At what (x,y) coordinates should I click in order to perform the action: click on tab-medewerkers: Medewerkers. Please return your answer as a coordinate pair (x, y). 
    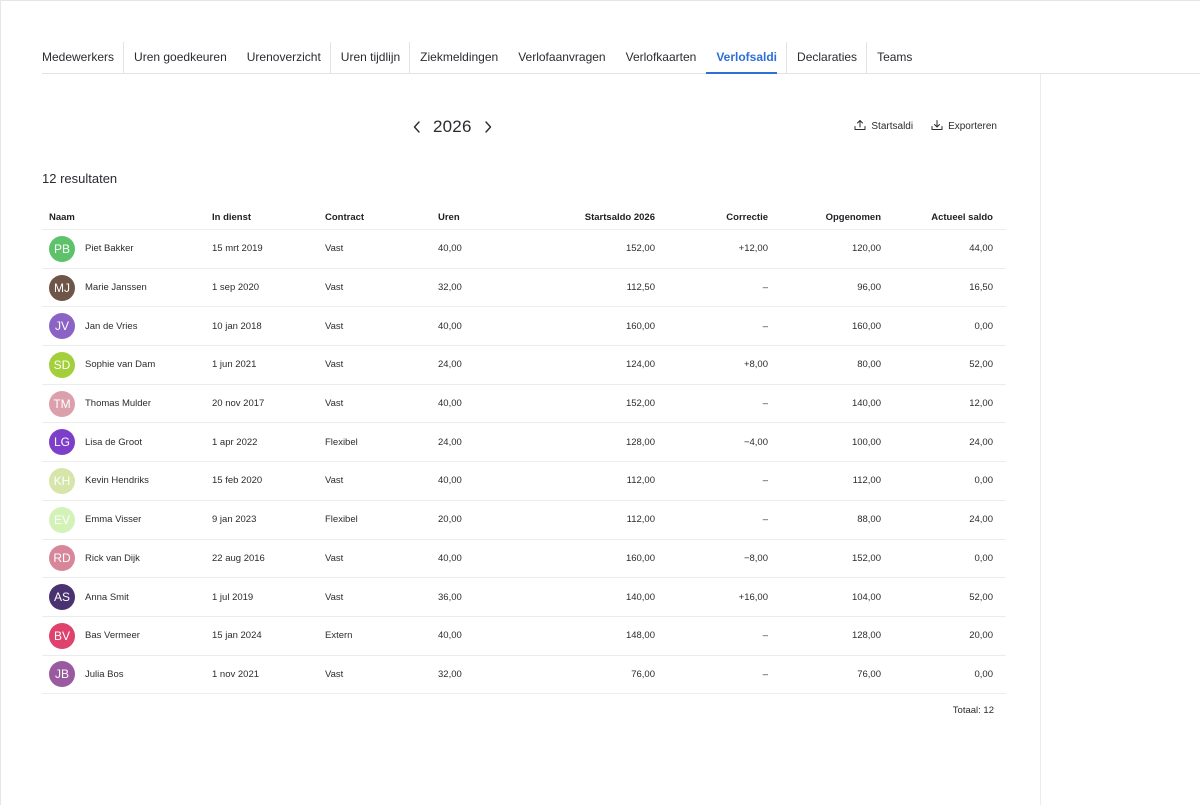
    Looking at the image, I should click on (83, 57).